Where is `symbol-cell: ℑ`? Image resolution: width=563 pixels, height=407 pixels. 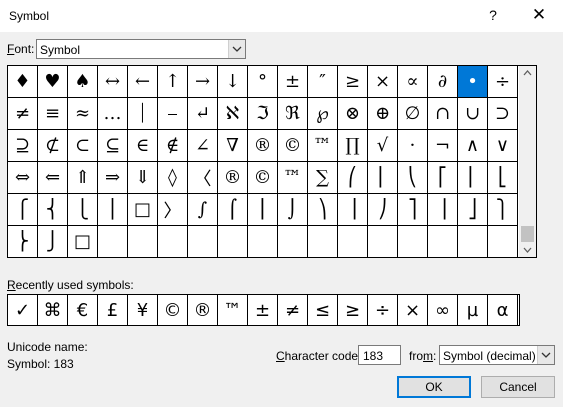
symbol-cell: ℑ is located at coordinates (263, 114).